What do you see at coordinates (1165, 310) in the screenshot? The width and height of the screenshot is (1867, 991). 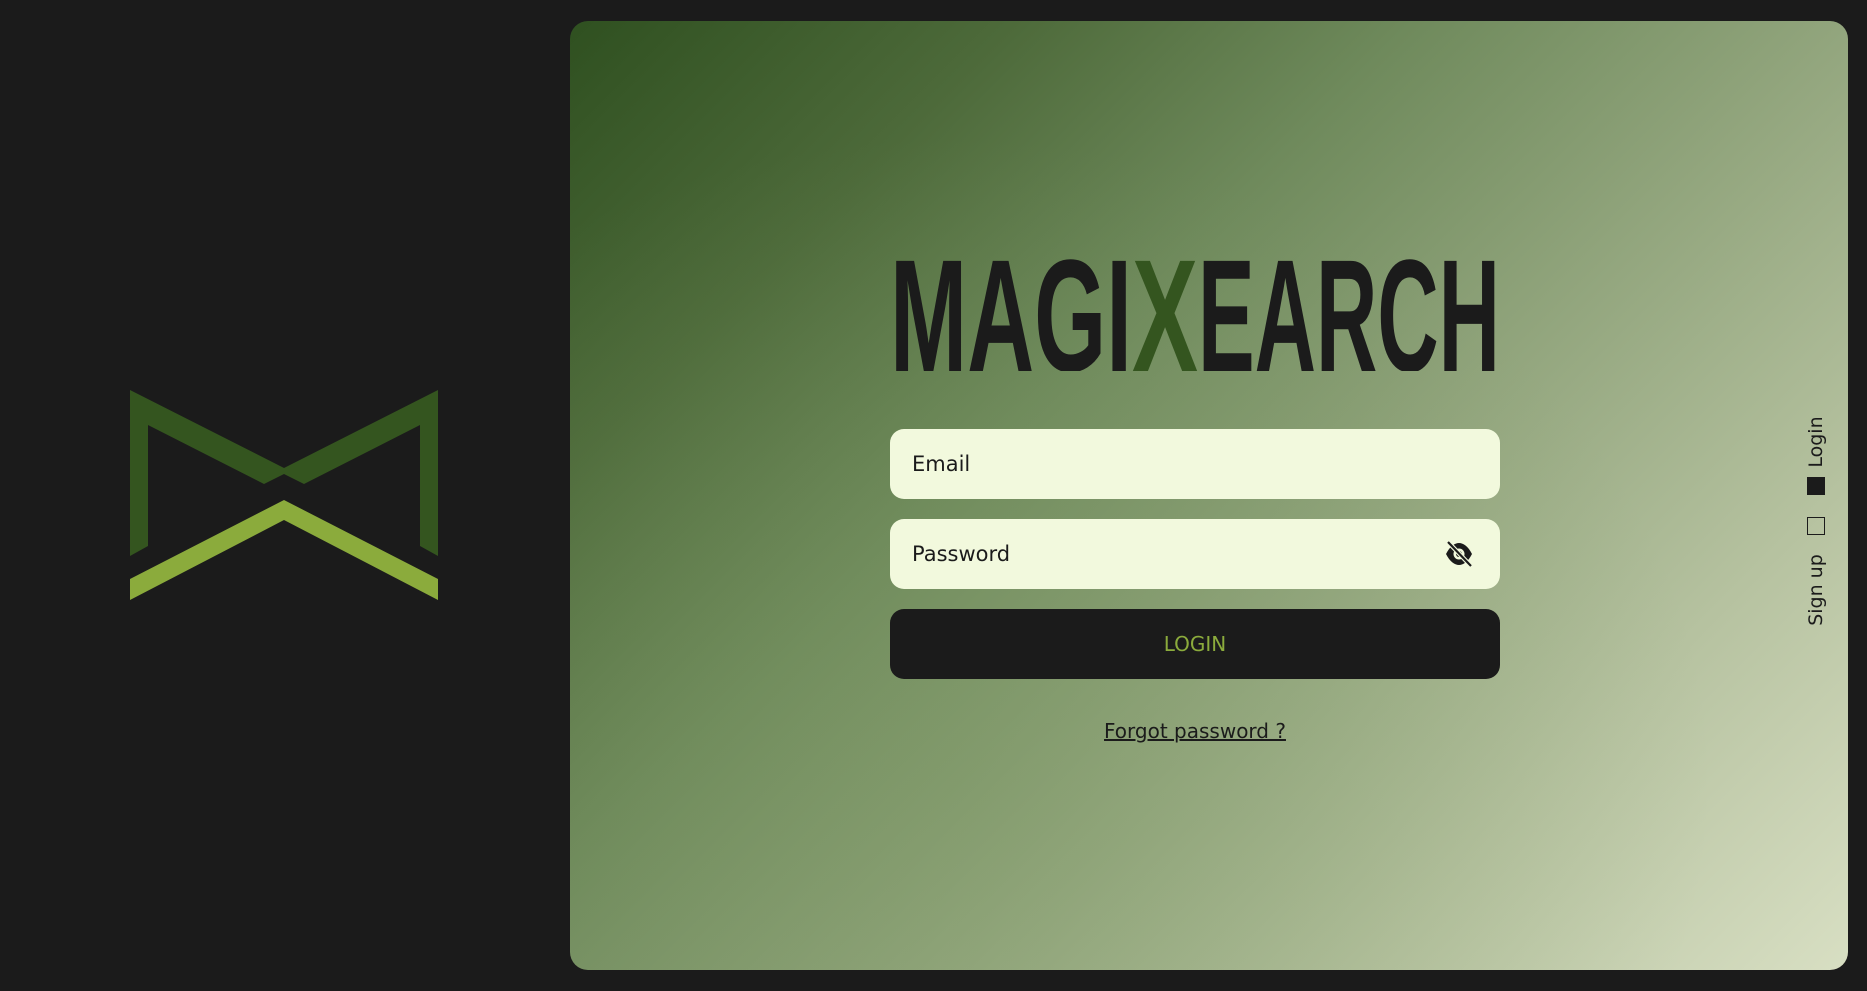 I see `wordmark-x: X` at bounding box center [1165, 310].